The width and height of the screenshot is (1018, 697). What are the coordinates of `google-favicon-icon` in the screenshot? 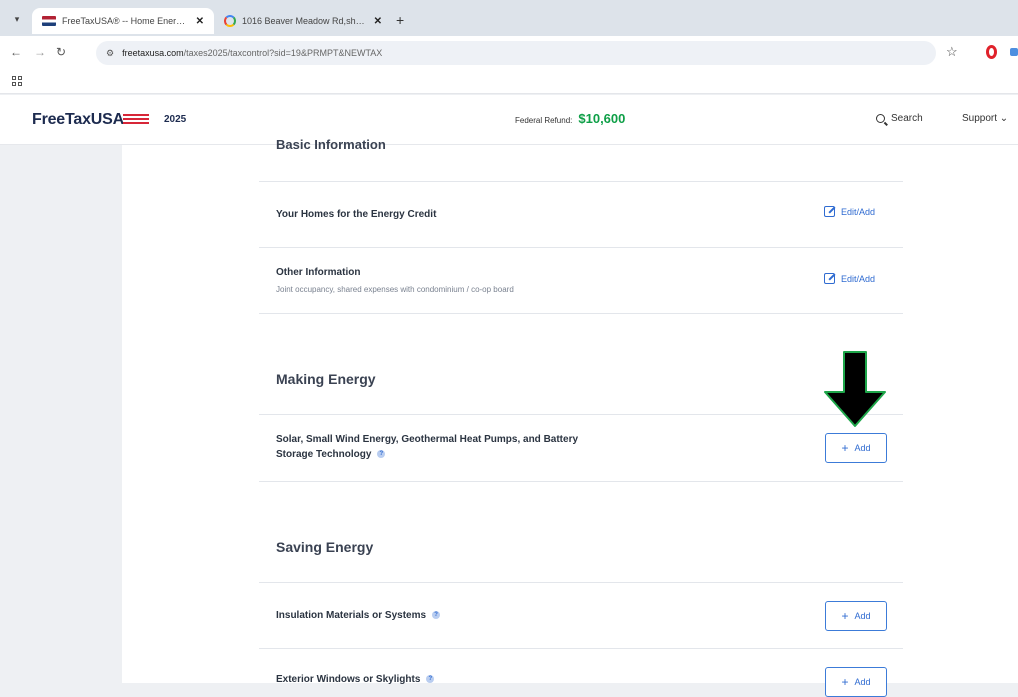 It's located at (230, 21).